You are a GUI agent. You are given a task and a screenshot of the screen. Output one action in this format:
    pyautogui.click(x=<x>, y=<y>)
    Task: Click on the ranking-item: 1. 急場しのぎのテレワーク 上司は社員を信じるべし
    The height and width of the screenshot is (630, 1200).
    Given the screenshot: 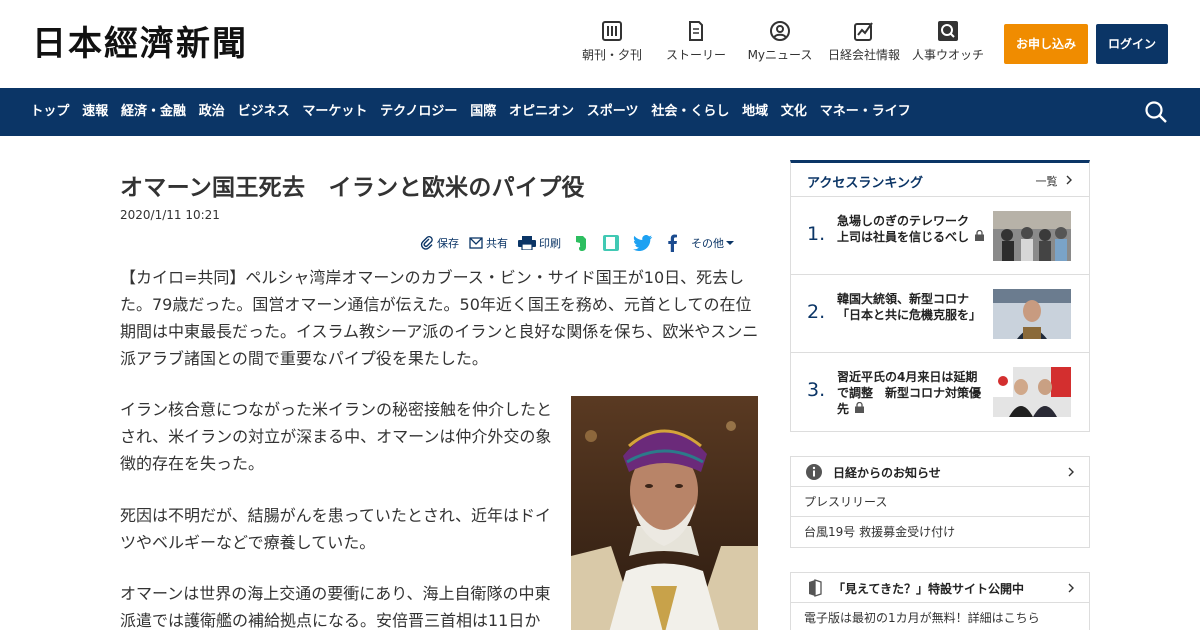 What is the action you would take?
    pyautogui.click(x=940, y=236)
    